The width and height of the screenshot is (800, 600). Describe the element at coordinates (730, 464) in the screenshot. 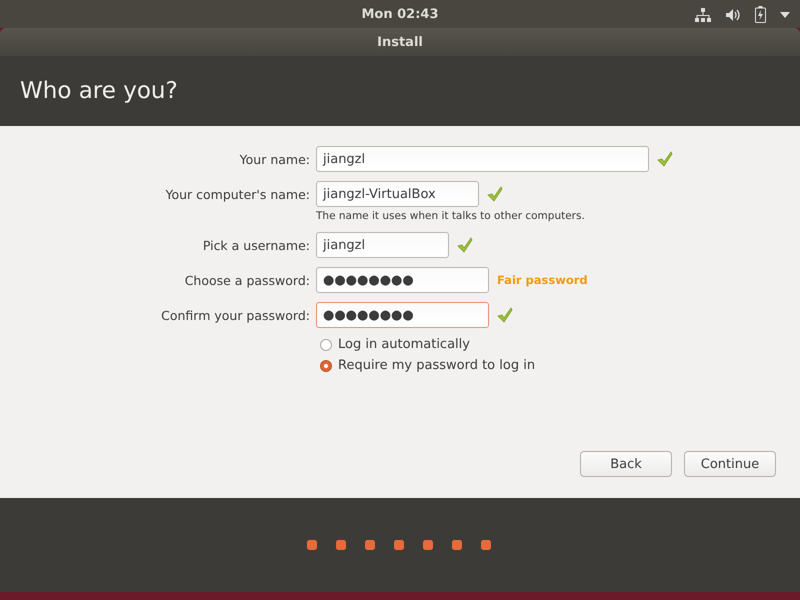

I see `nav-button: Continue` at that location.